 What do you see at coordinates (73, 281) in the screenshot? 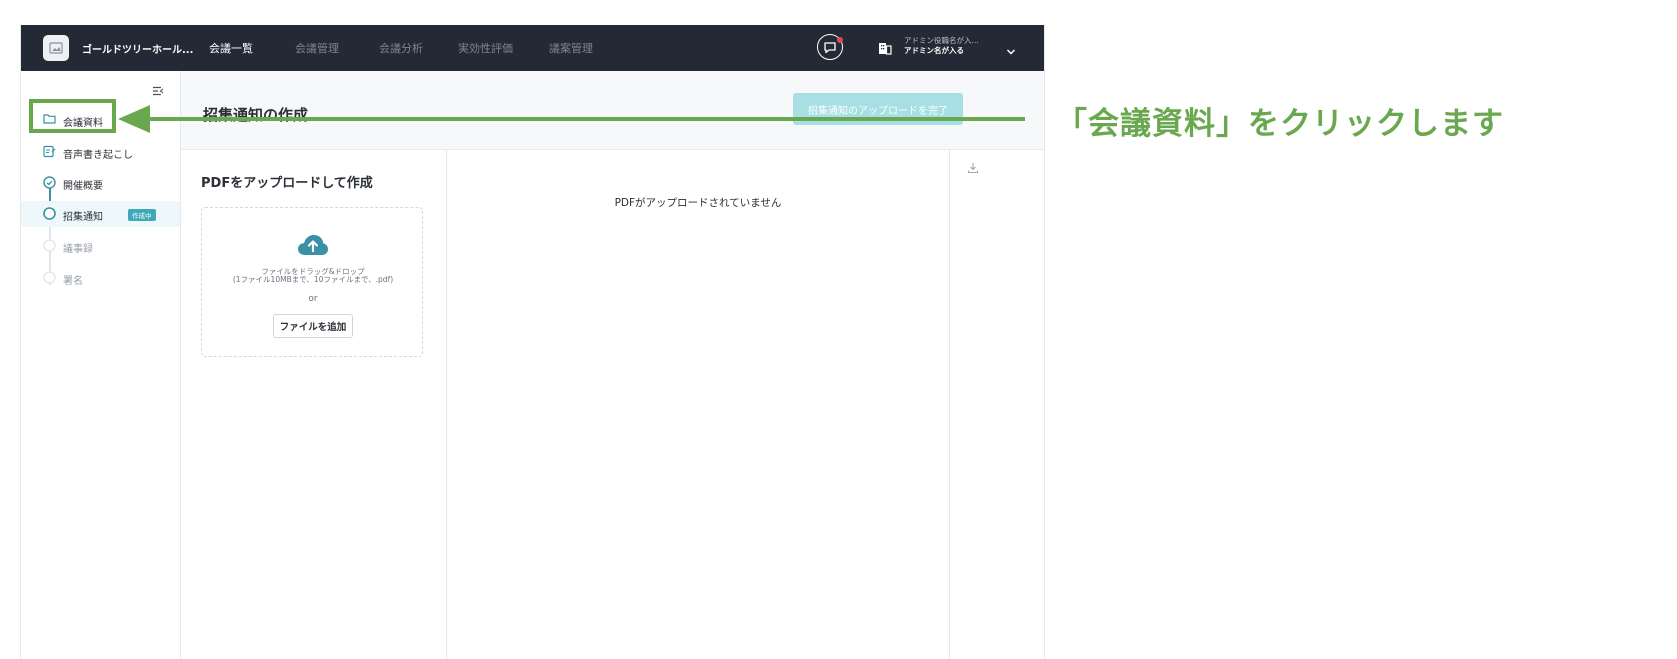
I see `sidebar-item-label: 署名` at bounding box center [73, 281].